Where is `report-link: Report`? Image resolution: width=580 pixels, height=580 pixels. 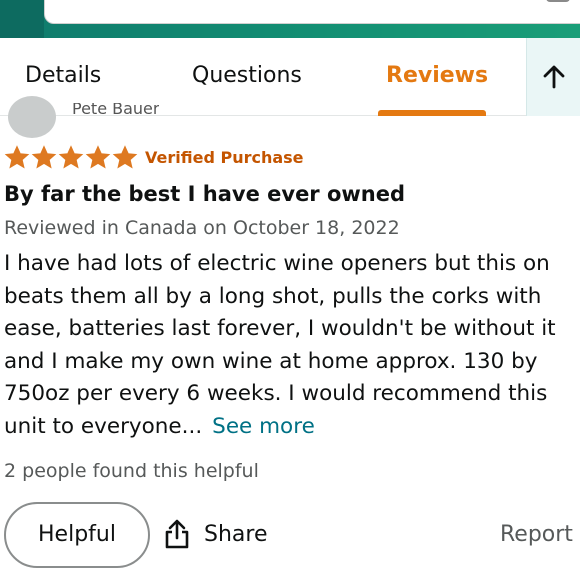
report-link: Report is located at coordinates (536, 534).